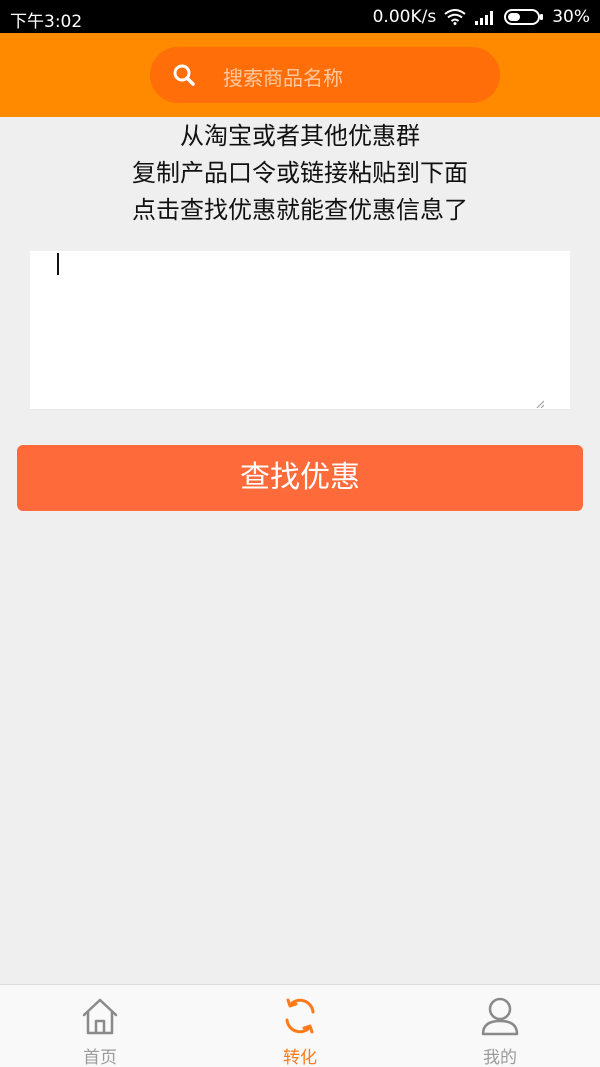 Image resolution: width=600 pixels, height=1067 pixels. Describe the element at coordinates (100, 1016) in the screenshot. I see `home-icon` at that location.